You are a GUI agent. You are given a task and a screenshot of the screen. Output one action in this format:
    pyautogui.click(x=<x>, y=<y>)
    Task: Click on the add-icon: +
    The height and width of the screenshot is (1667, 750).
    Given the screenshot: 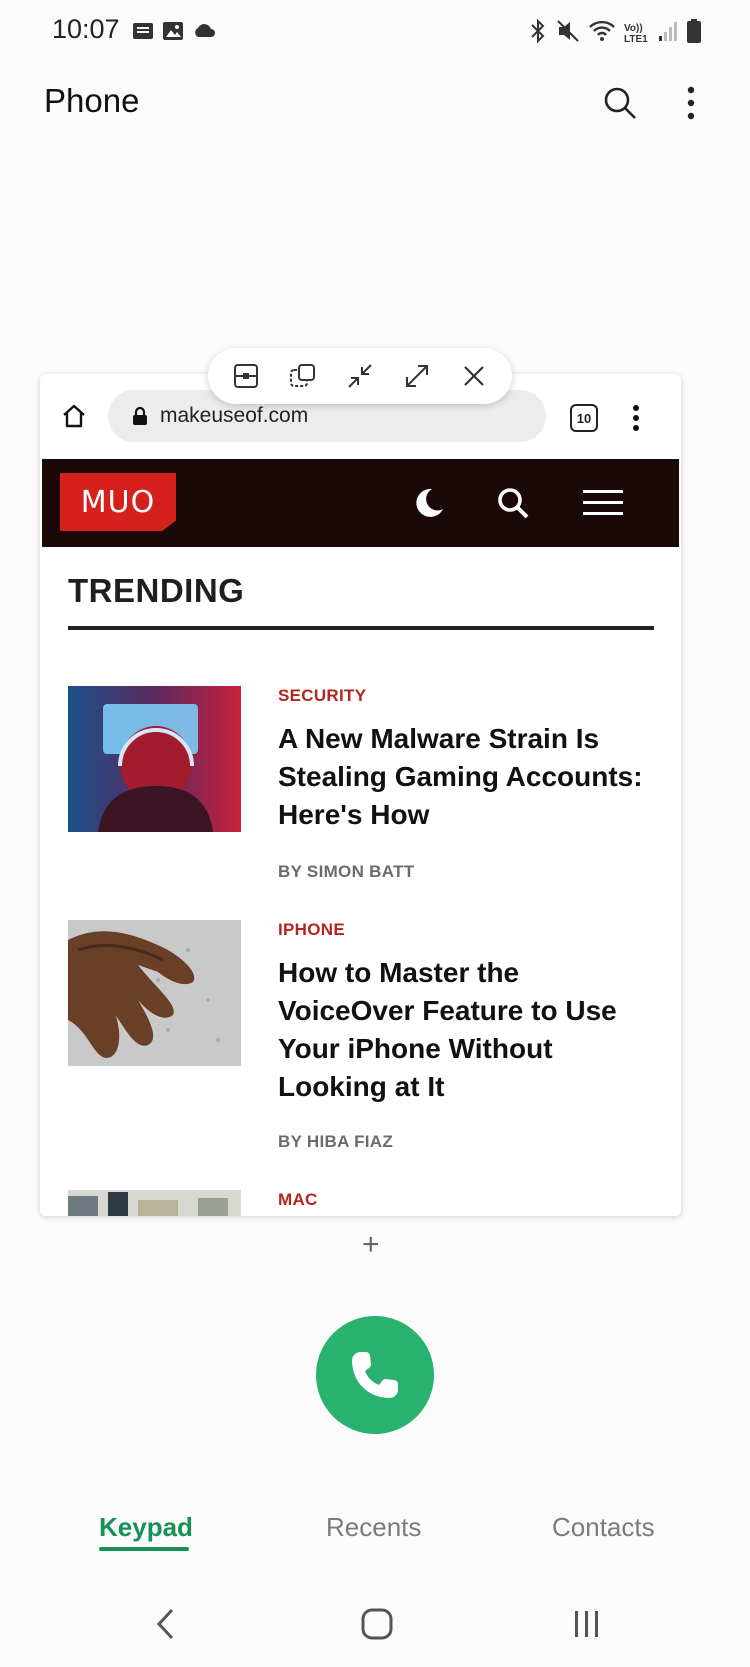 What is the action you would take?
    pyautogui.click(x=371, y=1245)
    